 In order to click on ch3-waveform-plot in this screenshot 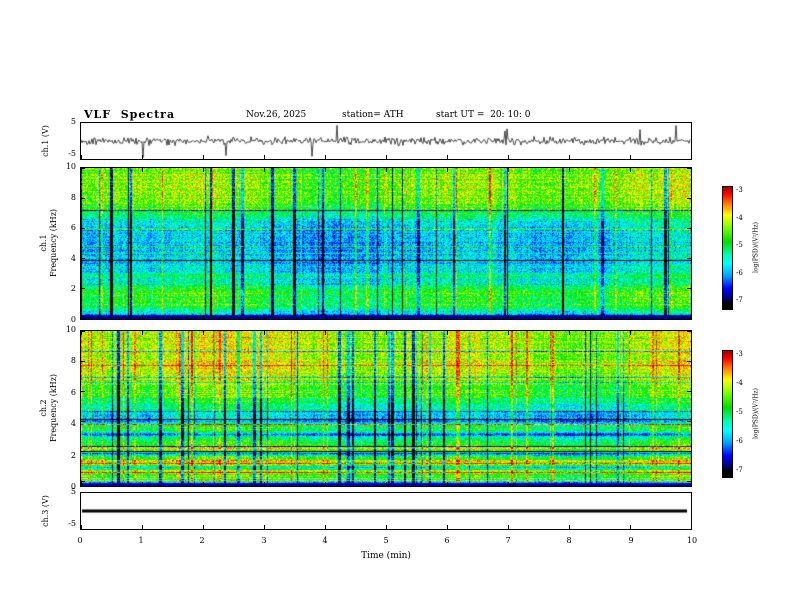, I will do `click(386, 511)`.